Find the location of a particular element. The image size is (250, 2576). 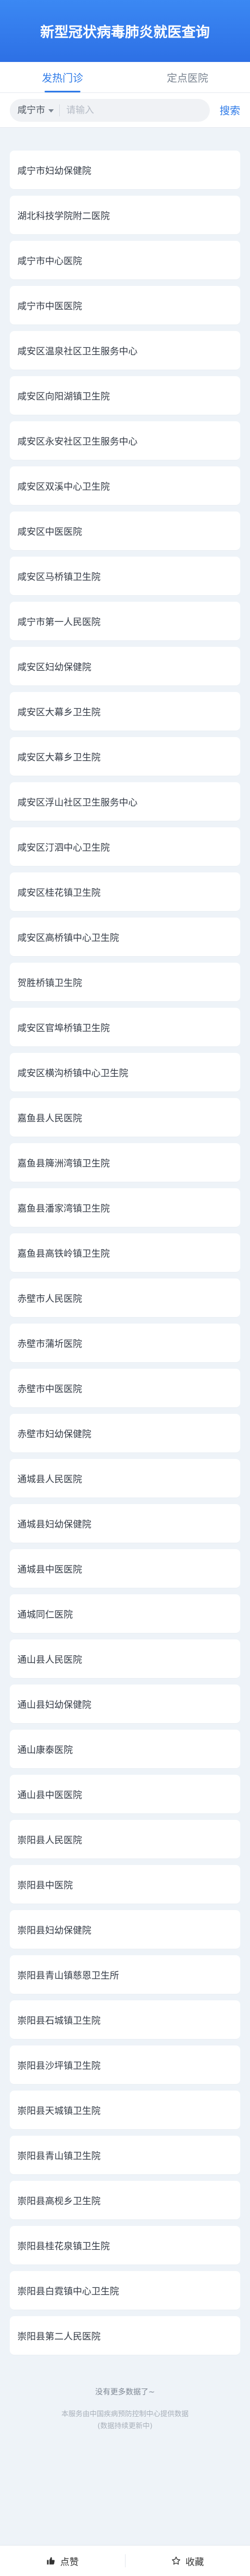

hospital-name: 赤壁市妇幼保健院 is located at coordinates (54, 1434).